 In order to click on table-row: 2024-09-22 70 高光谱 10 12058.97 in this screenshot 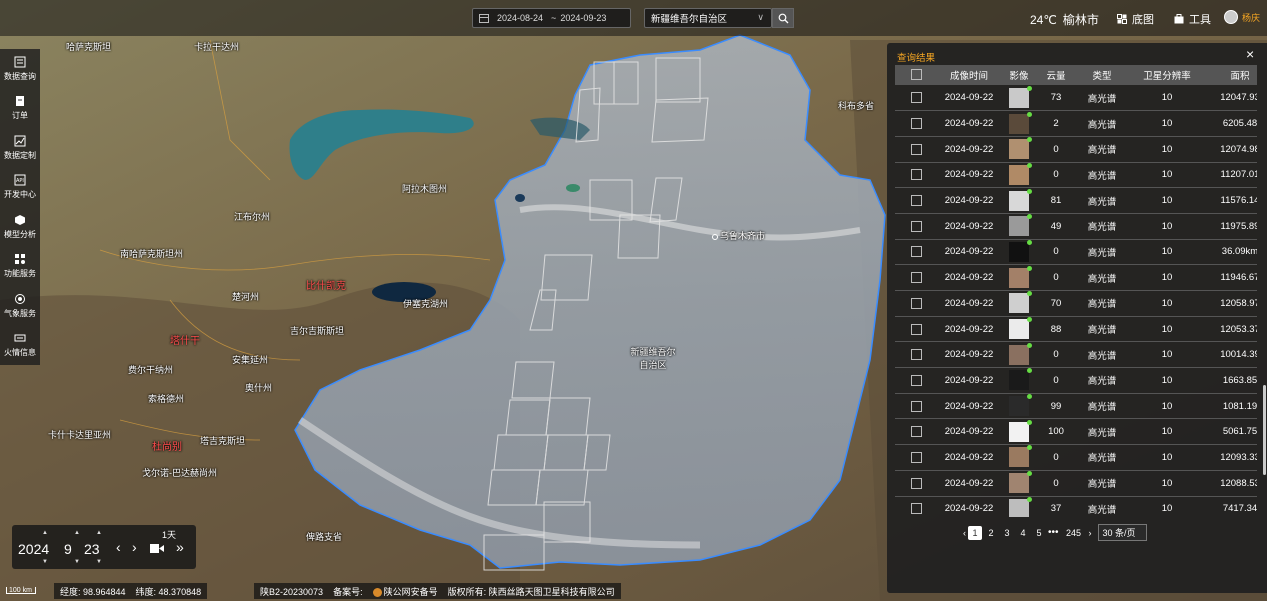, I will do `click(1076, 303)`.